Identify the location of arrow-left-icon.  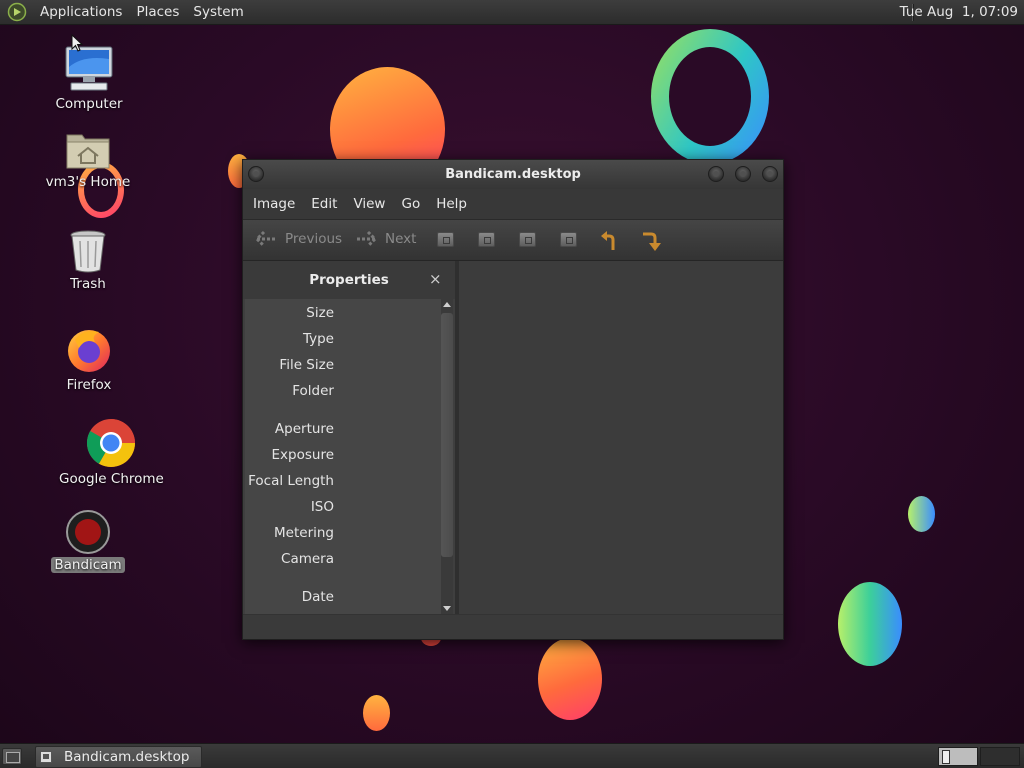
(265, 239).